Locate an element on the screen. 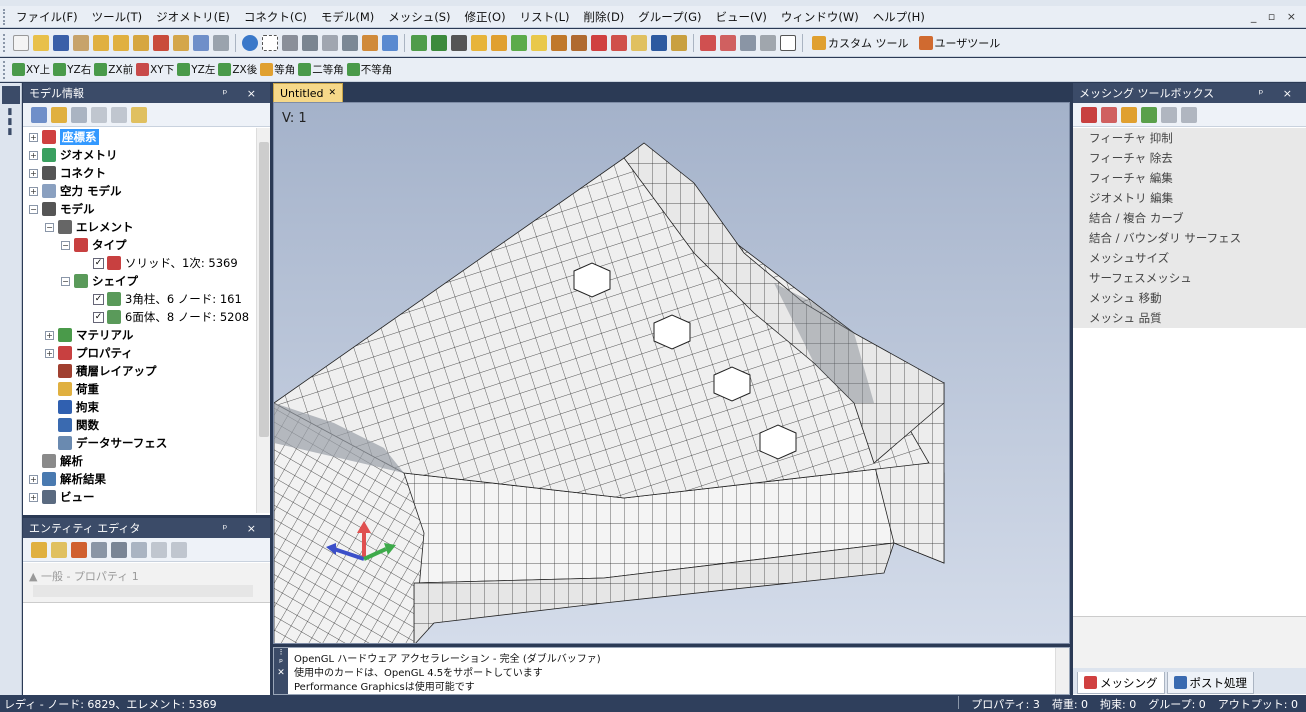  tree-item-material: + マテリアル is located at coordinates (89, 335).